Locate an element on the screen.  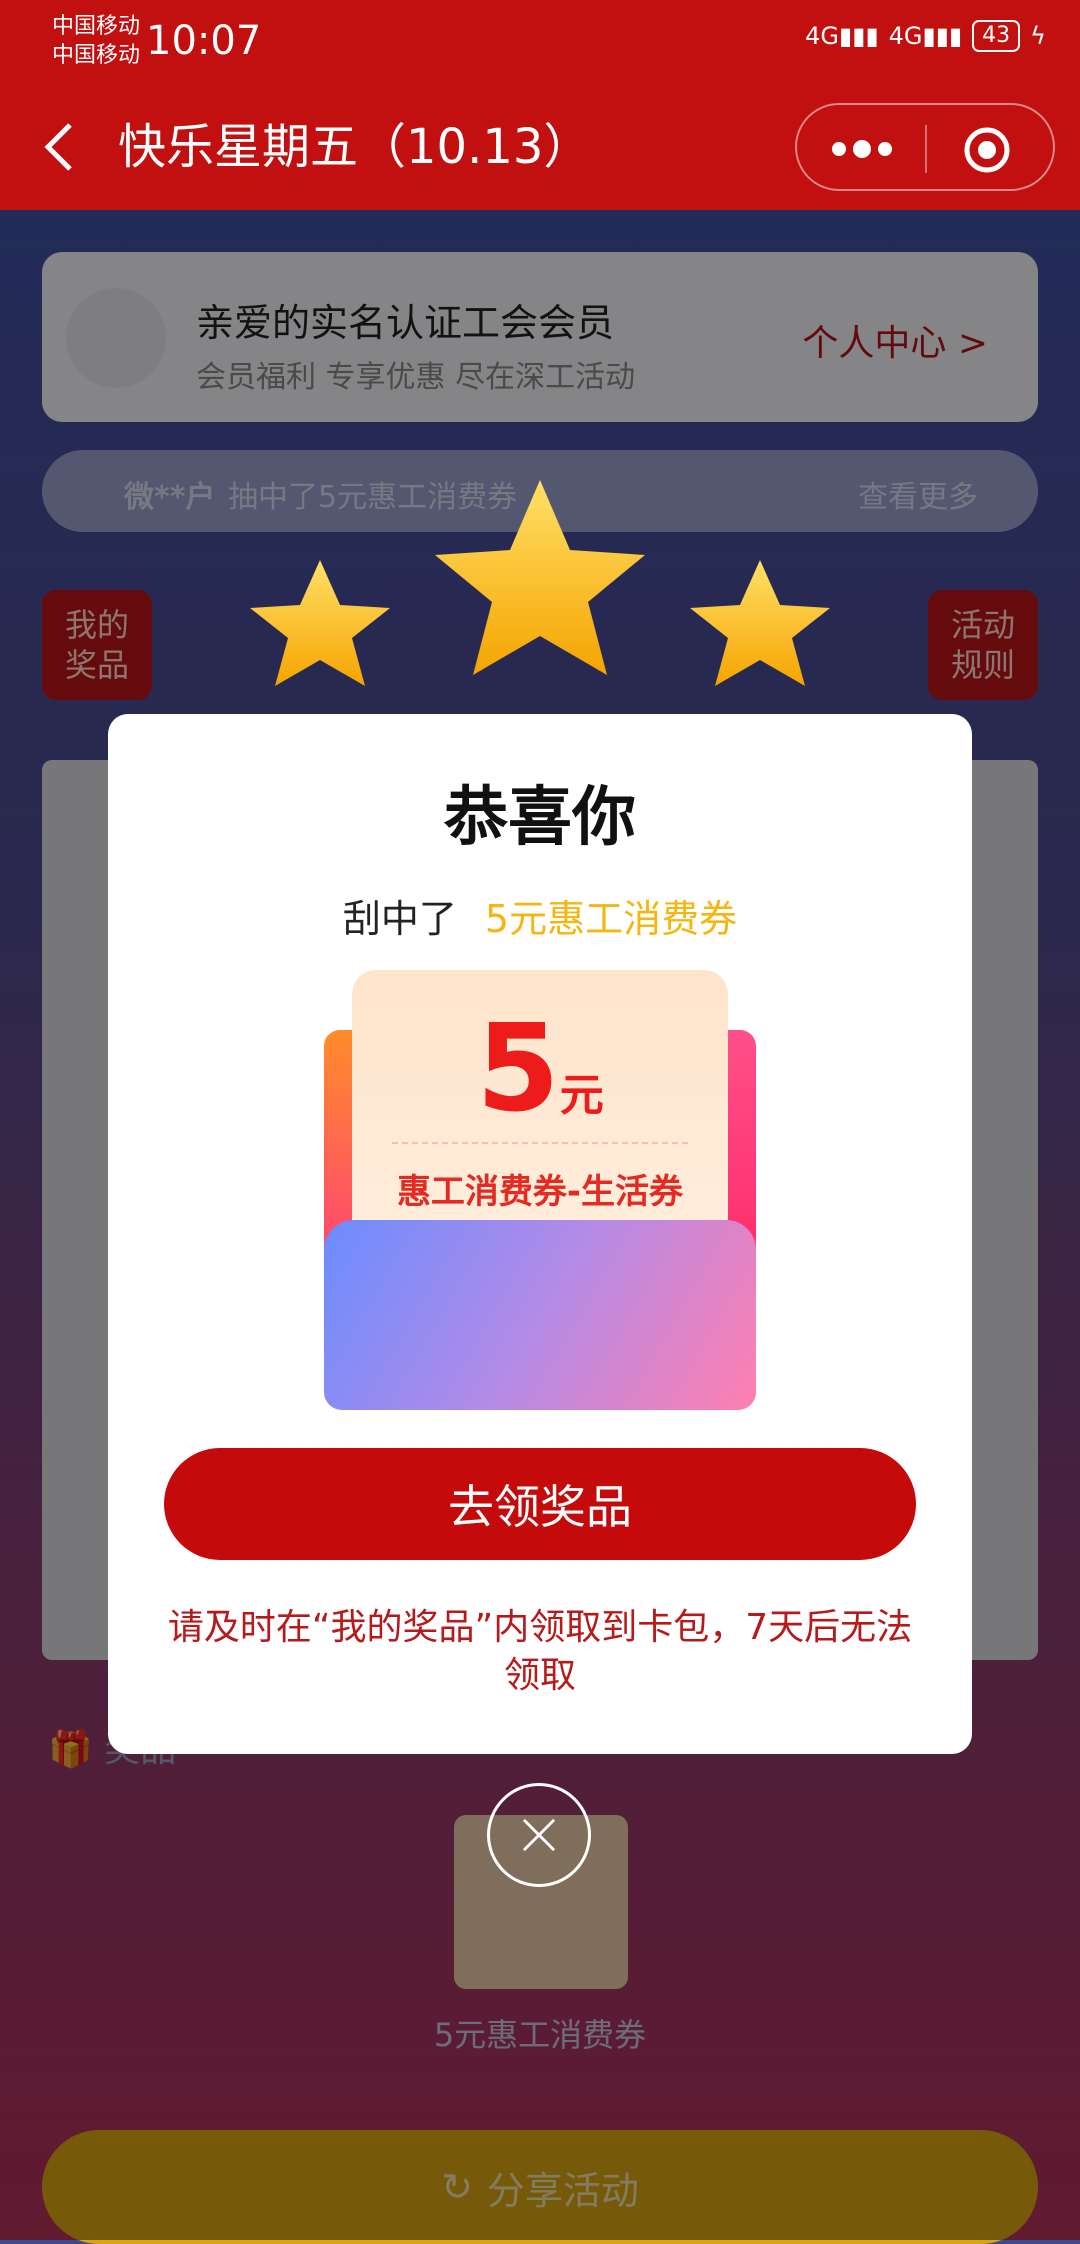
dialog-title: 恭喜你 is located at coordinates (540, 818).